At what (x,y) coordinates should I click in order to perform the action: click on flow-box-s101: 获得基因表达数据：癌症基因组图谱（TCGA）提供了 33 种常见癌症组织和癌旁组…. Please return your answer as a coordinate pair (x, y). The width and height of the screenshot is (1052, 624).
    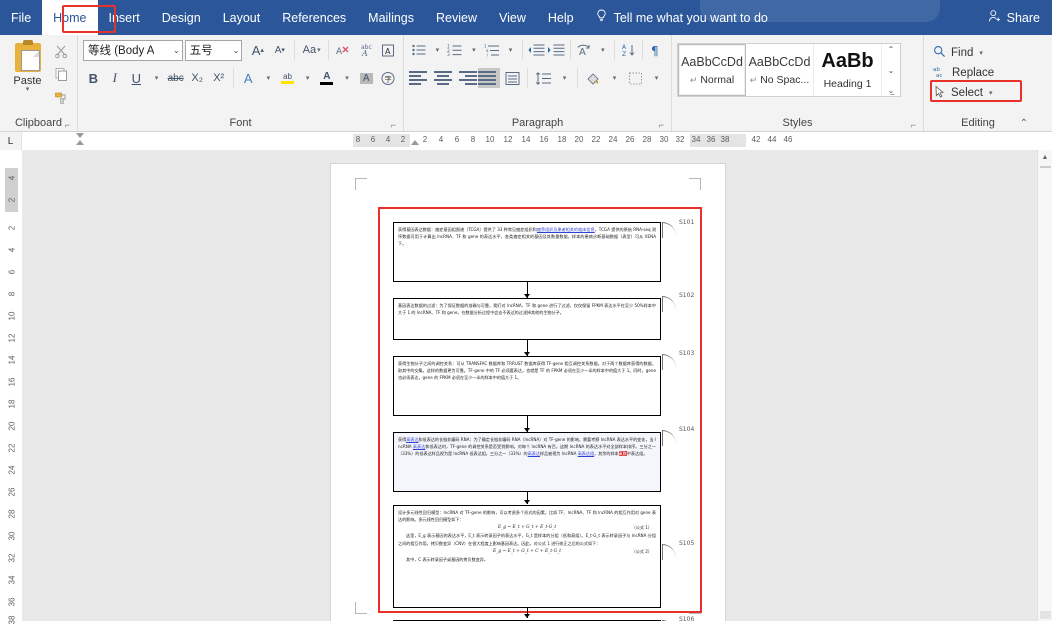
    Looking at the image, I should click on (527, 252).